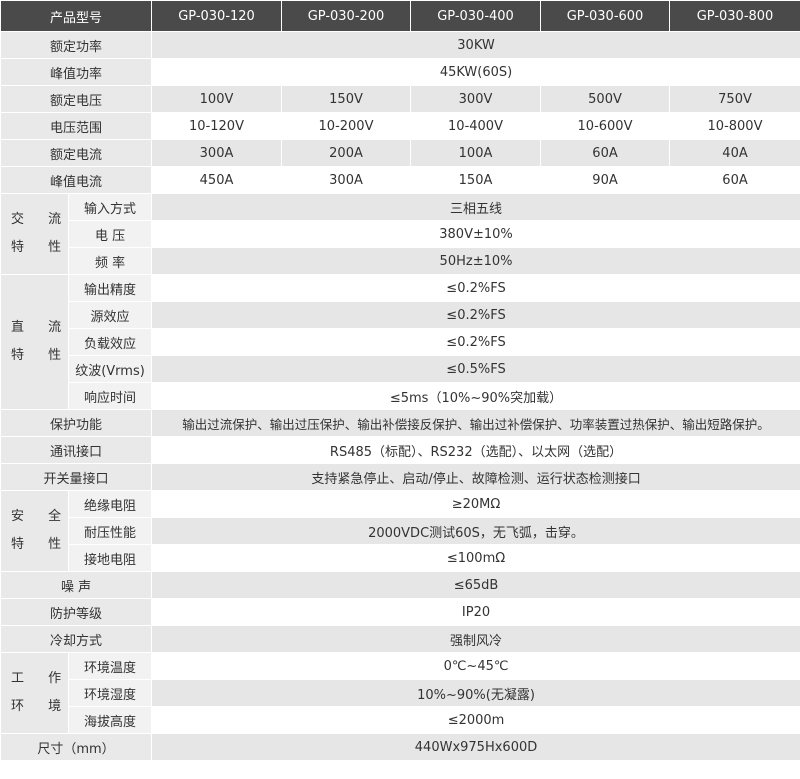 Image resolution: width=800 pixels, height=779 pixels. I want to click on header-model-4: GP-030-600, so click(605, 16).